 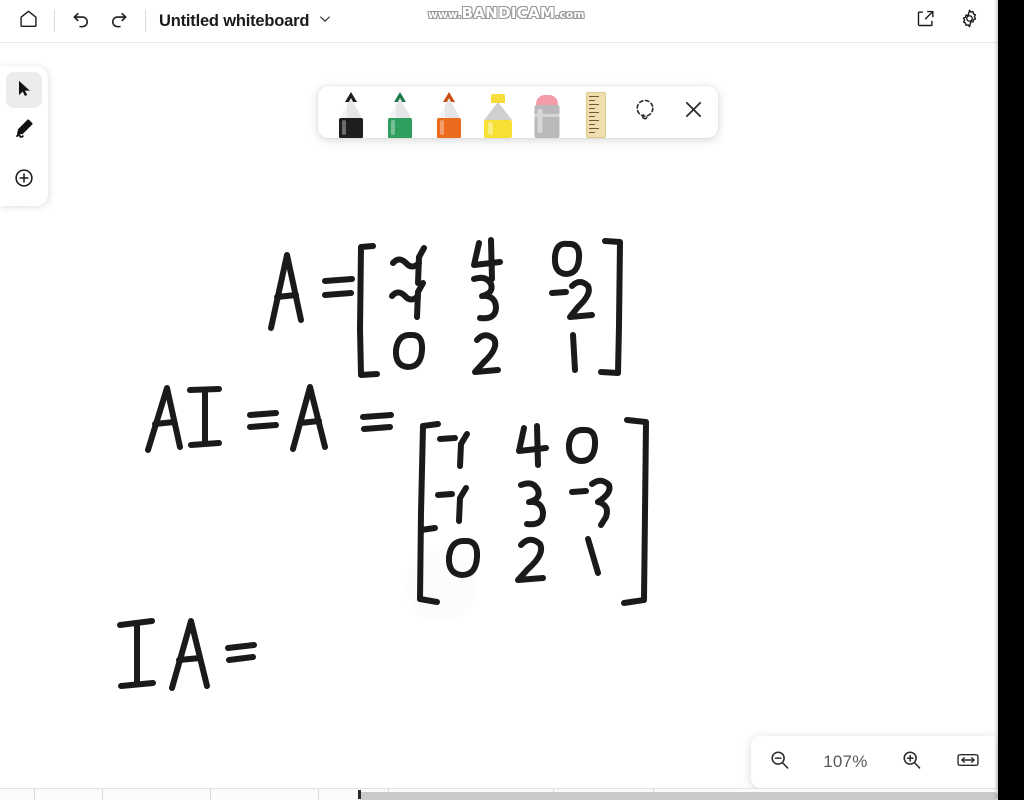 I want to click on document-title-group: Untitled whiteboard, so click(x=246, y=21).